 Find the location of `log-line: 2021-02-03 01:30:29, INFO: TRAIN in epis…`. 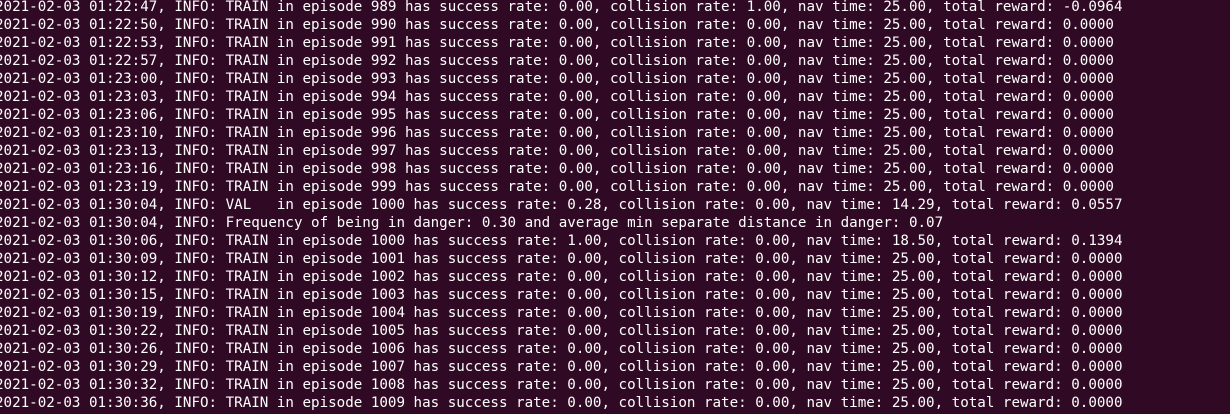

log-line: 2021-02-03 01:30:29, INFO: TRAIN in epis… is located at coordinates (561, 367).